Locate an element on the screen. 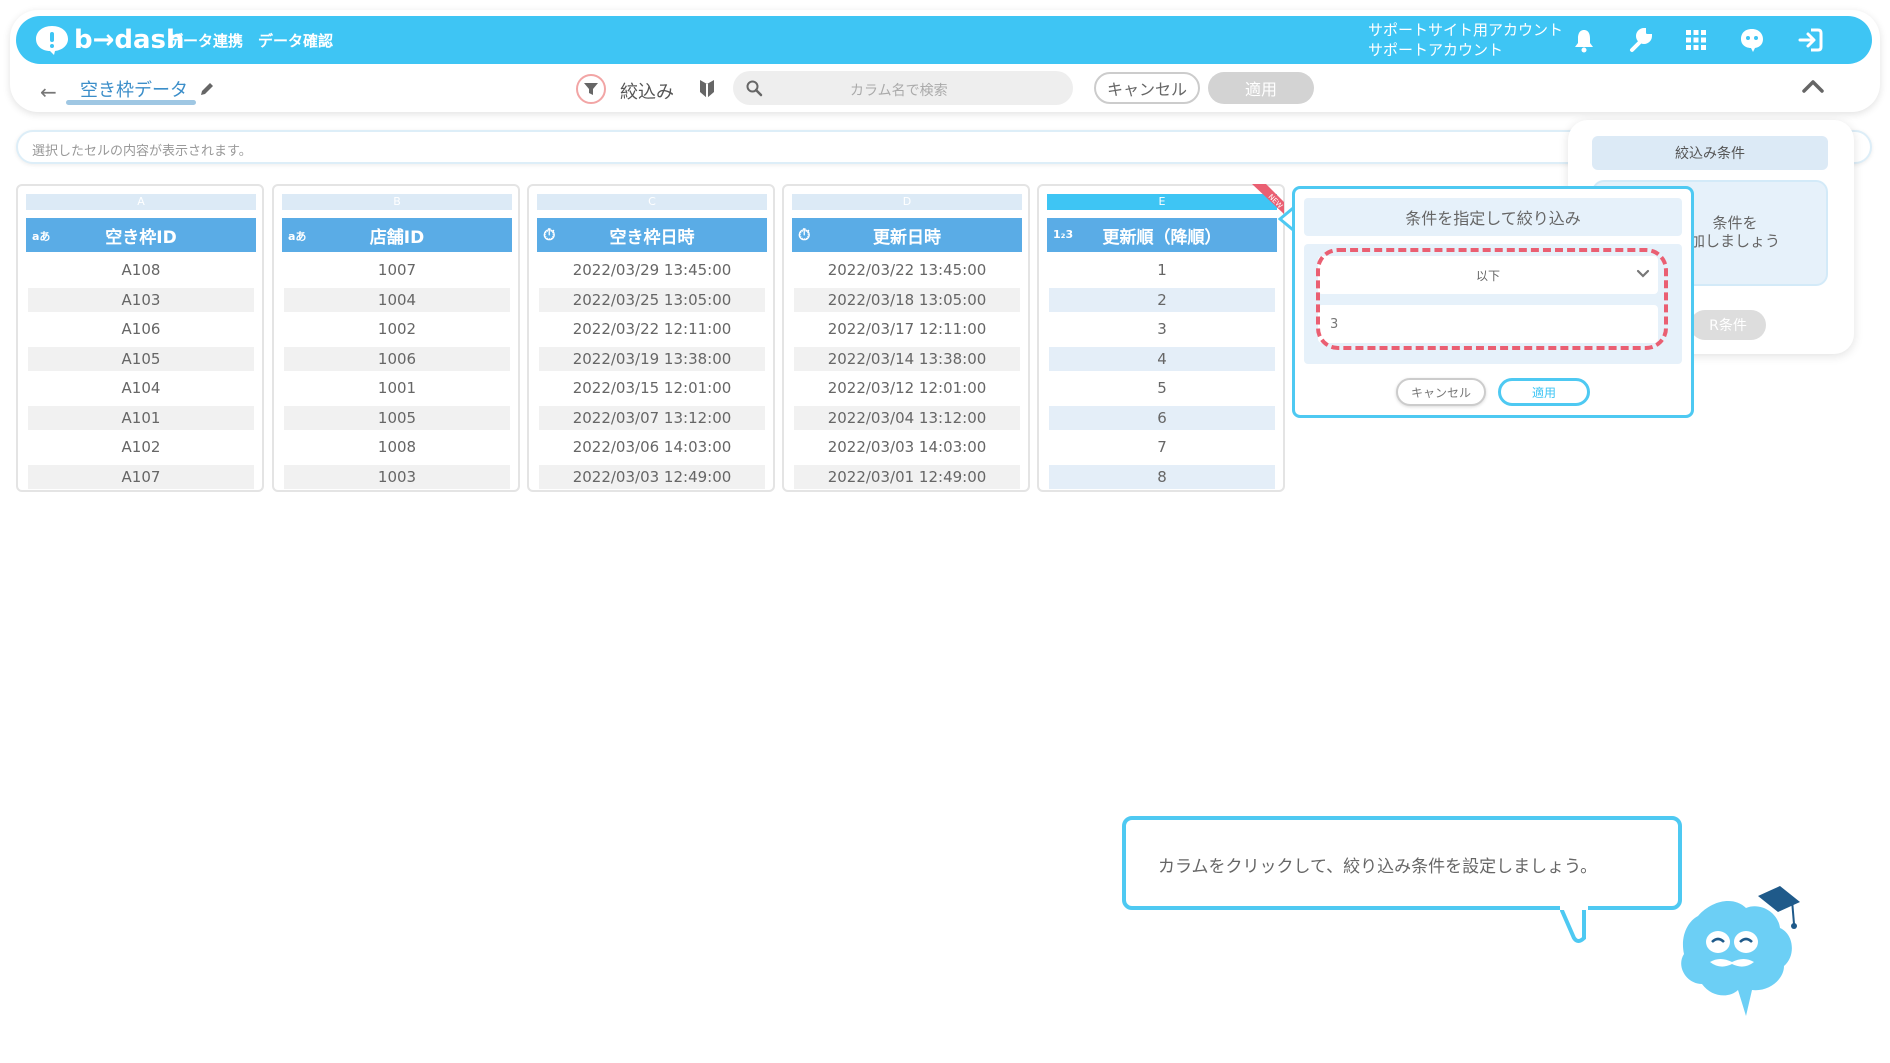  nav-data-check: データ確認 is located at coordinates (295, 40).